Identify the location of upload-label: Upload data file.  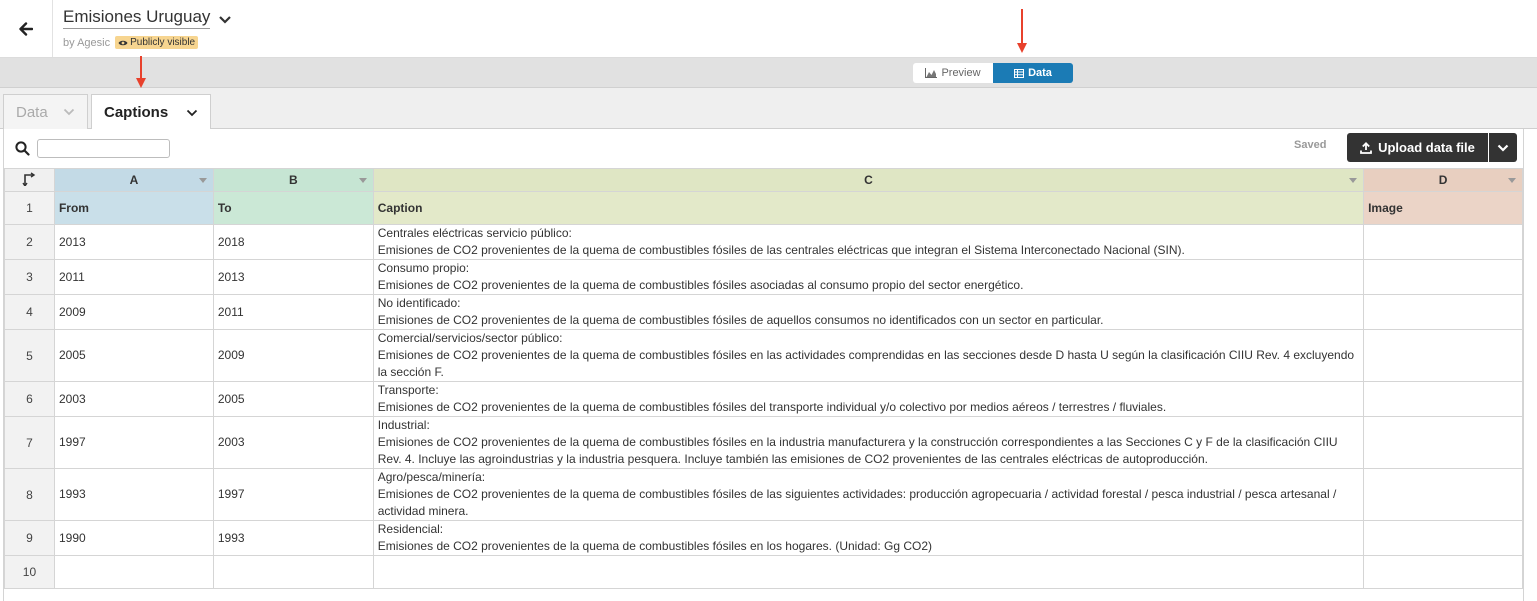
(1426, 147).